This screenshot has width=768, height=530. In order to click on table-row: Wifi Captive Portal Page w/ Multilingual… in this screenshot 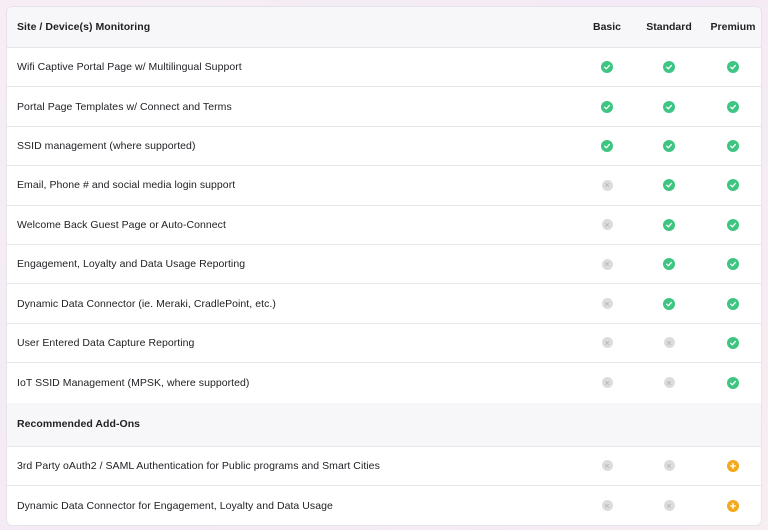, I will do `click(384, 68)`.